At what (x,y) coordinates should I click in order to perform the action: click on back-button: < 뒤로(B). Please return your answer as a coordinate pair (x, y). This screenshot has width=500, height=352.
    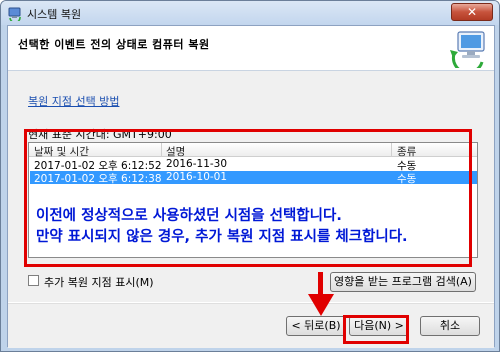
    Looking at the image, I should click on (316, 326).